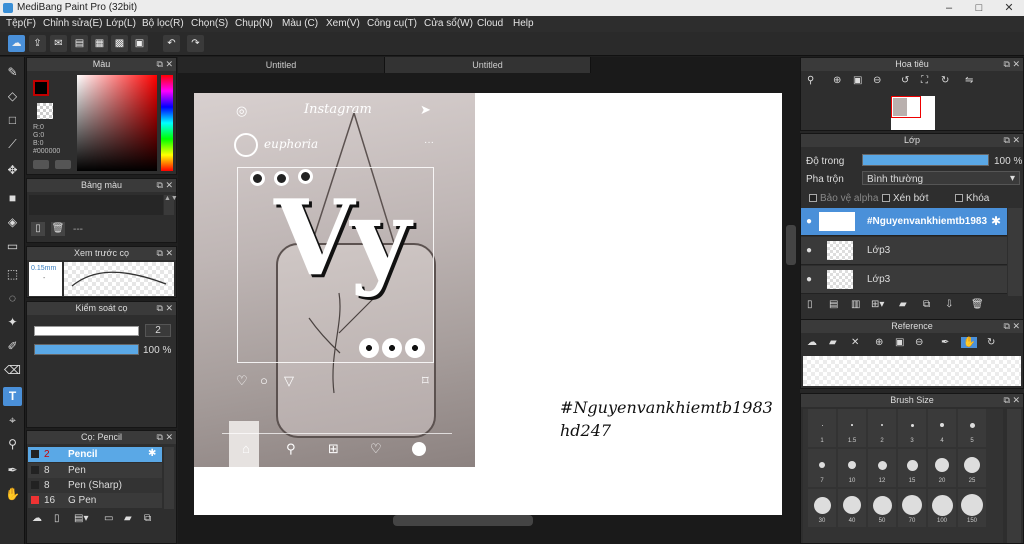  What do you see at coordinates (58, 43) in the screenshot?
I see `comment-icon: ✉` at bounding box center [58, 43].